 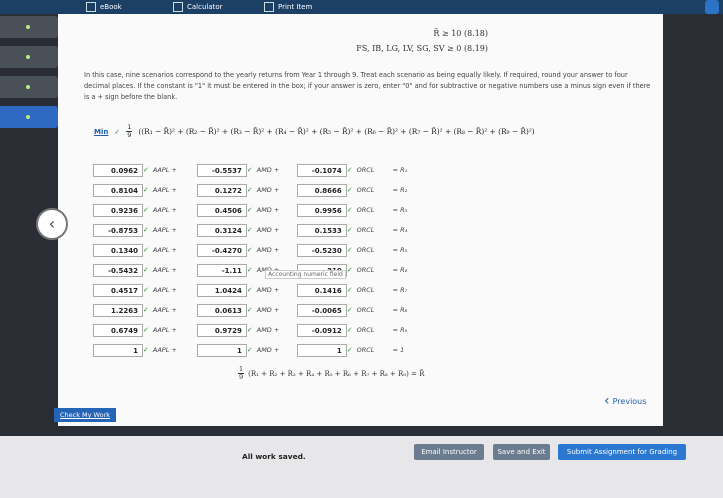 I want to click on amd-input: 0.4506, so click(x=221, y=210).